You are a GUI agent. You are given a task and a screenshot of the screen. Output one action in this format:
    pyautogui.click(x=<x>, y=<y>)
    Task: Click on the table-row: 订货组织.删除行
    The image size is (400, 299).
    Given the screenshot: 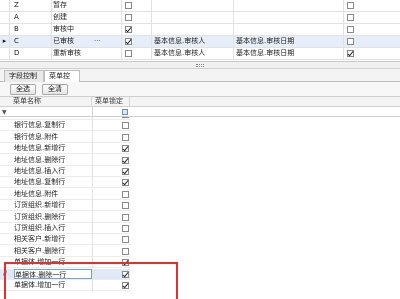 What is the action you would take?
    pyautogui.click(x=65, y=217)
    